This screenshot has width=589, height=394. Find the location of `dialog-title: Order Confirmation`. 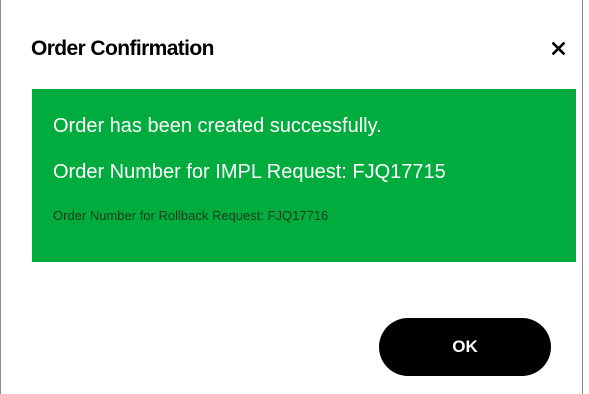

dialog-title: Order Confirmation is located at coordinates (122, 48).